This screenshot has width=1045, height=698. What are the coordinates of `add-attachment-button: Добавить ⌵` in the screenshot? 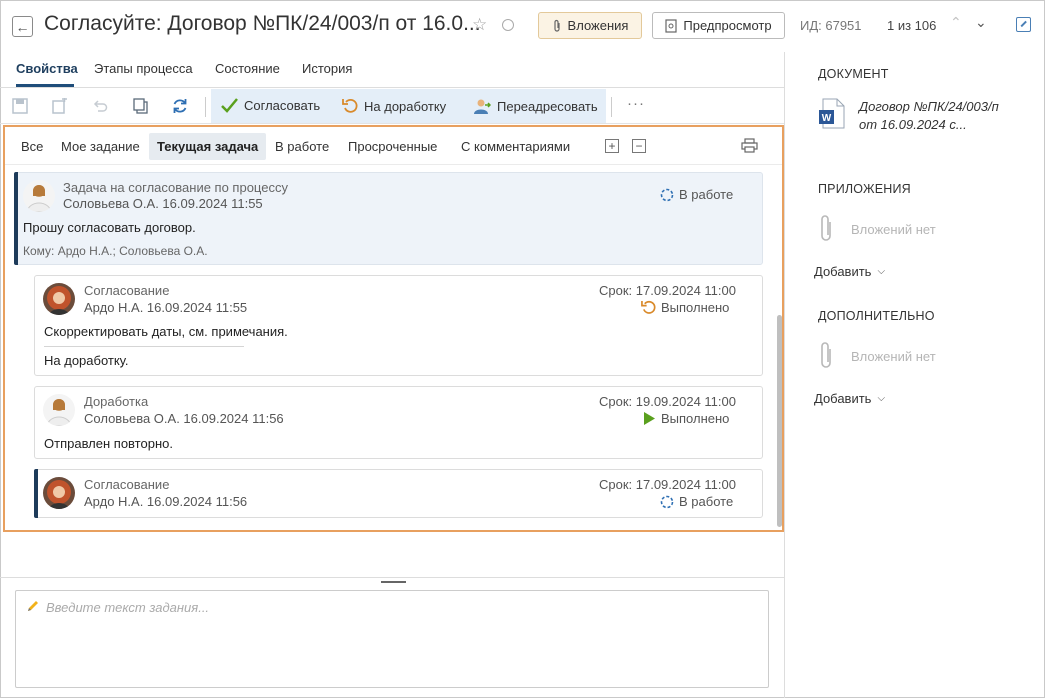 It's located at (849, 271).